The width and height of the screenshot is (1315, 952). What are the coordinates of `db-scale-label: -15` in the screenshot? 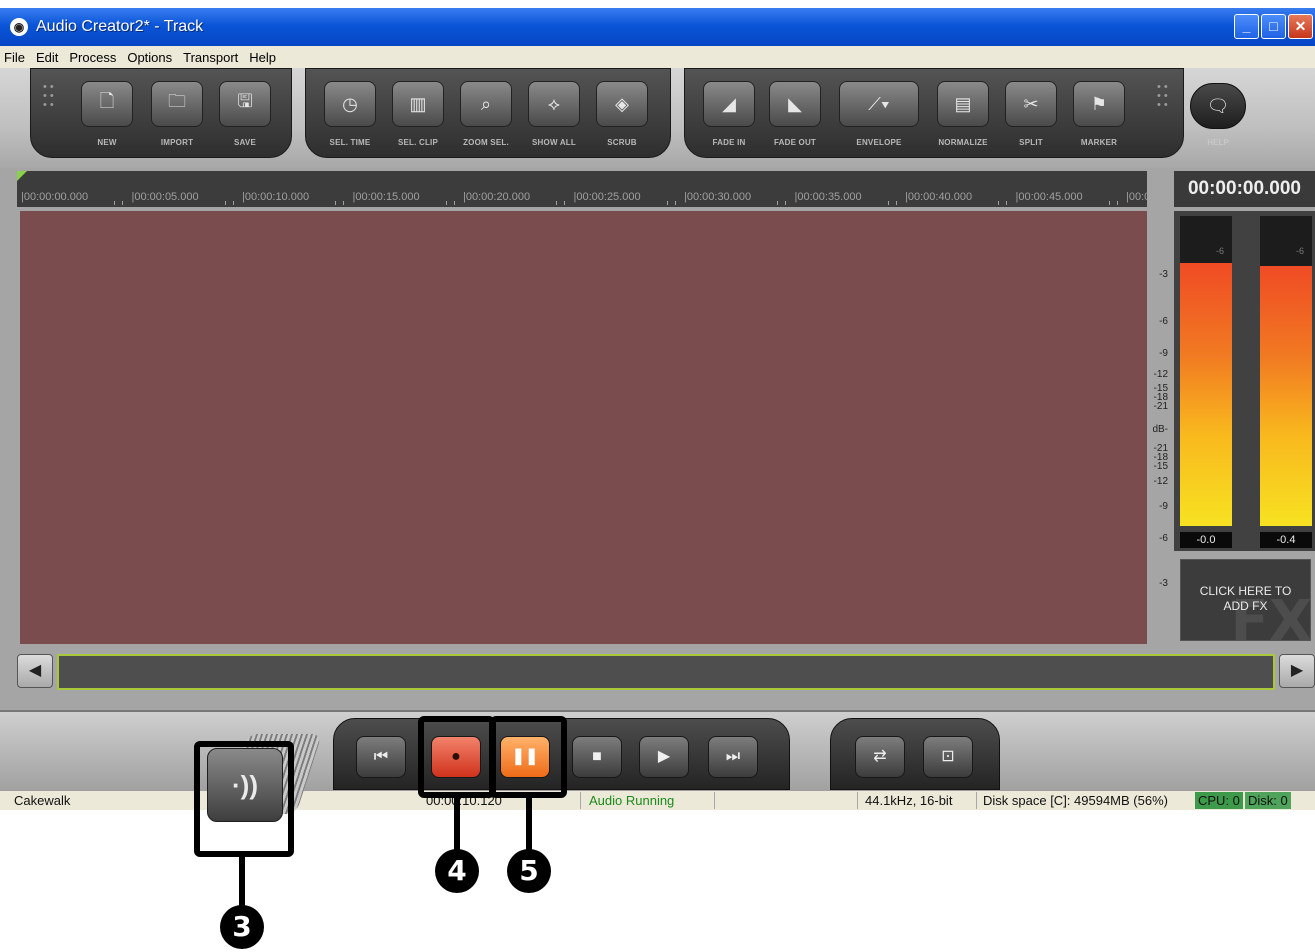 It's located at (1160, 466).